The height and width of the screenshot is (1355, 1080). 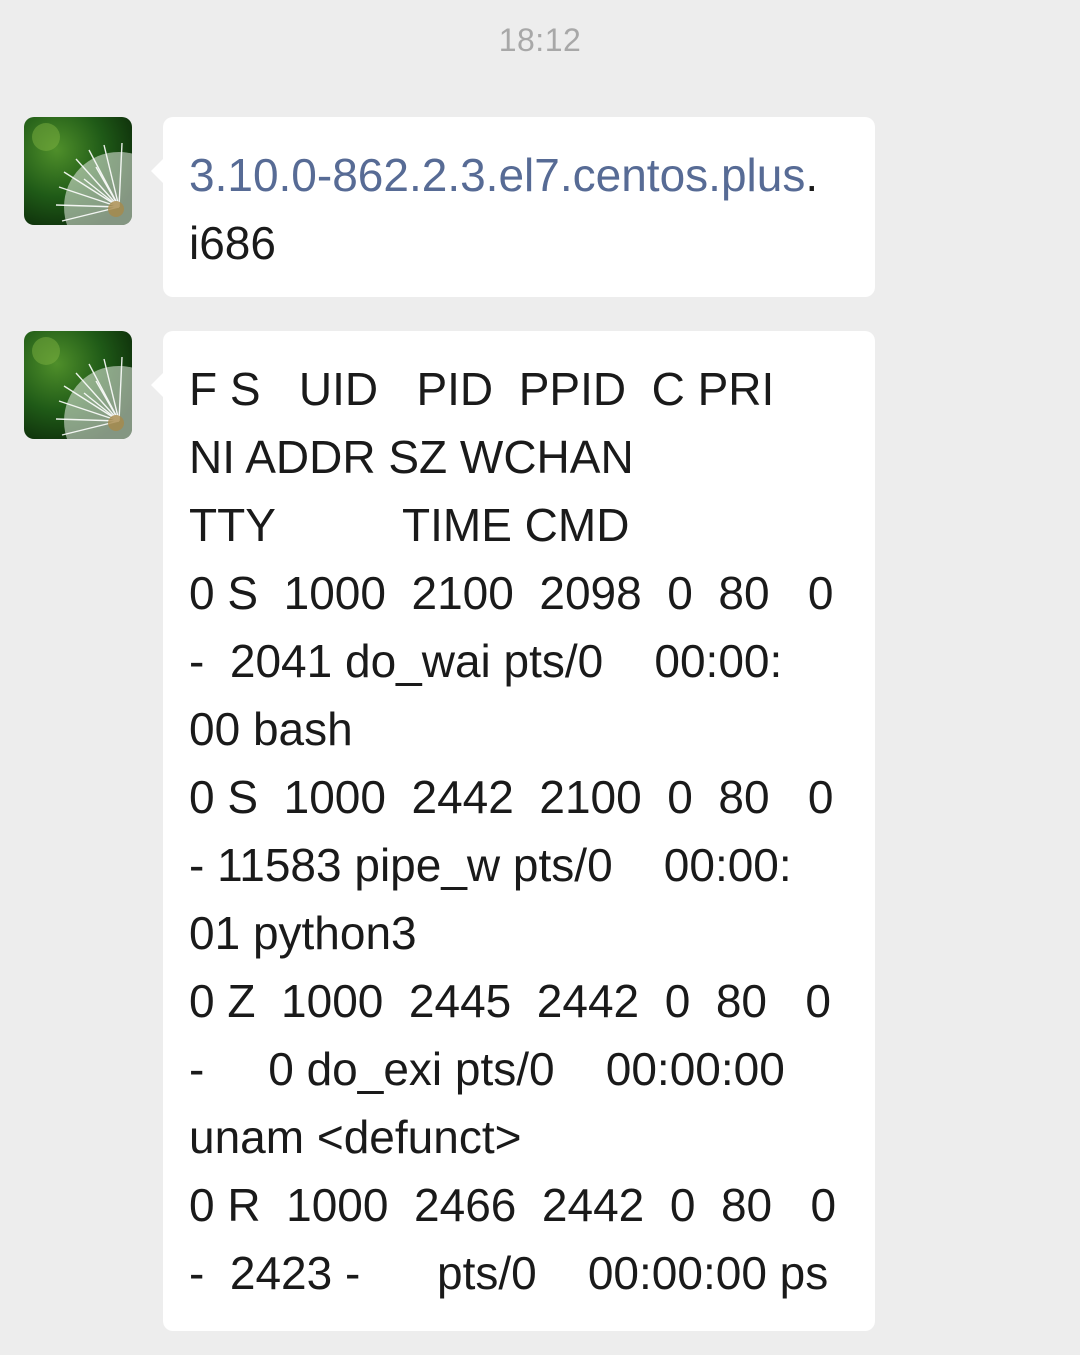 I want to click on ps-output-line: - 2041 do_wai pts/0 00:00:, so click(x=486, y=661).